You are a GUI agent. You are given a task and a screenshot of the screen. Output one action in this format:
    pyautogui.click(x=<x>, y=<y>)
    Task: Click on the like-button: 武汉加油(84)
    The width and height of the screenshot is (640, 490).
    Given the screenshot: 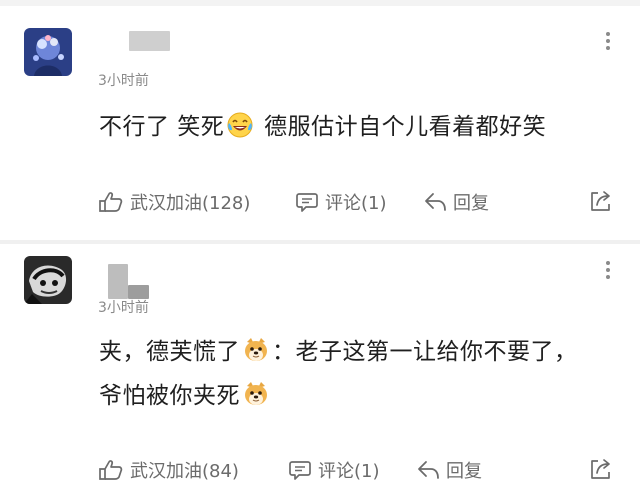 What is the action you would take?
    pyautogui.click(x=168, y=470)
    